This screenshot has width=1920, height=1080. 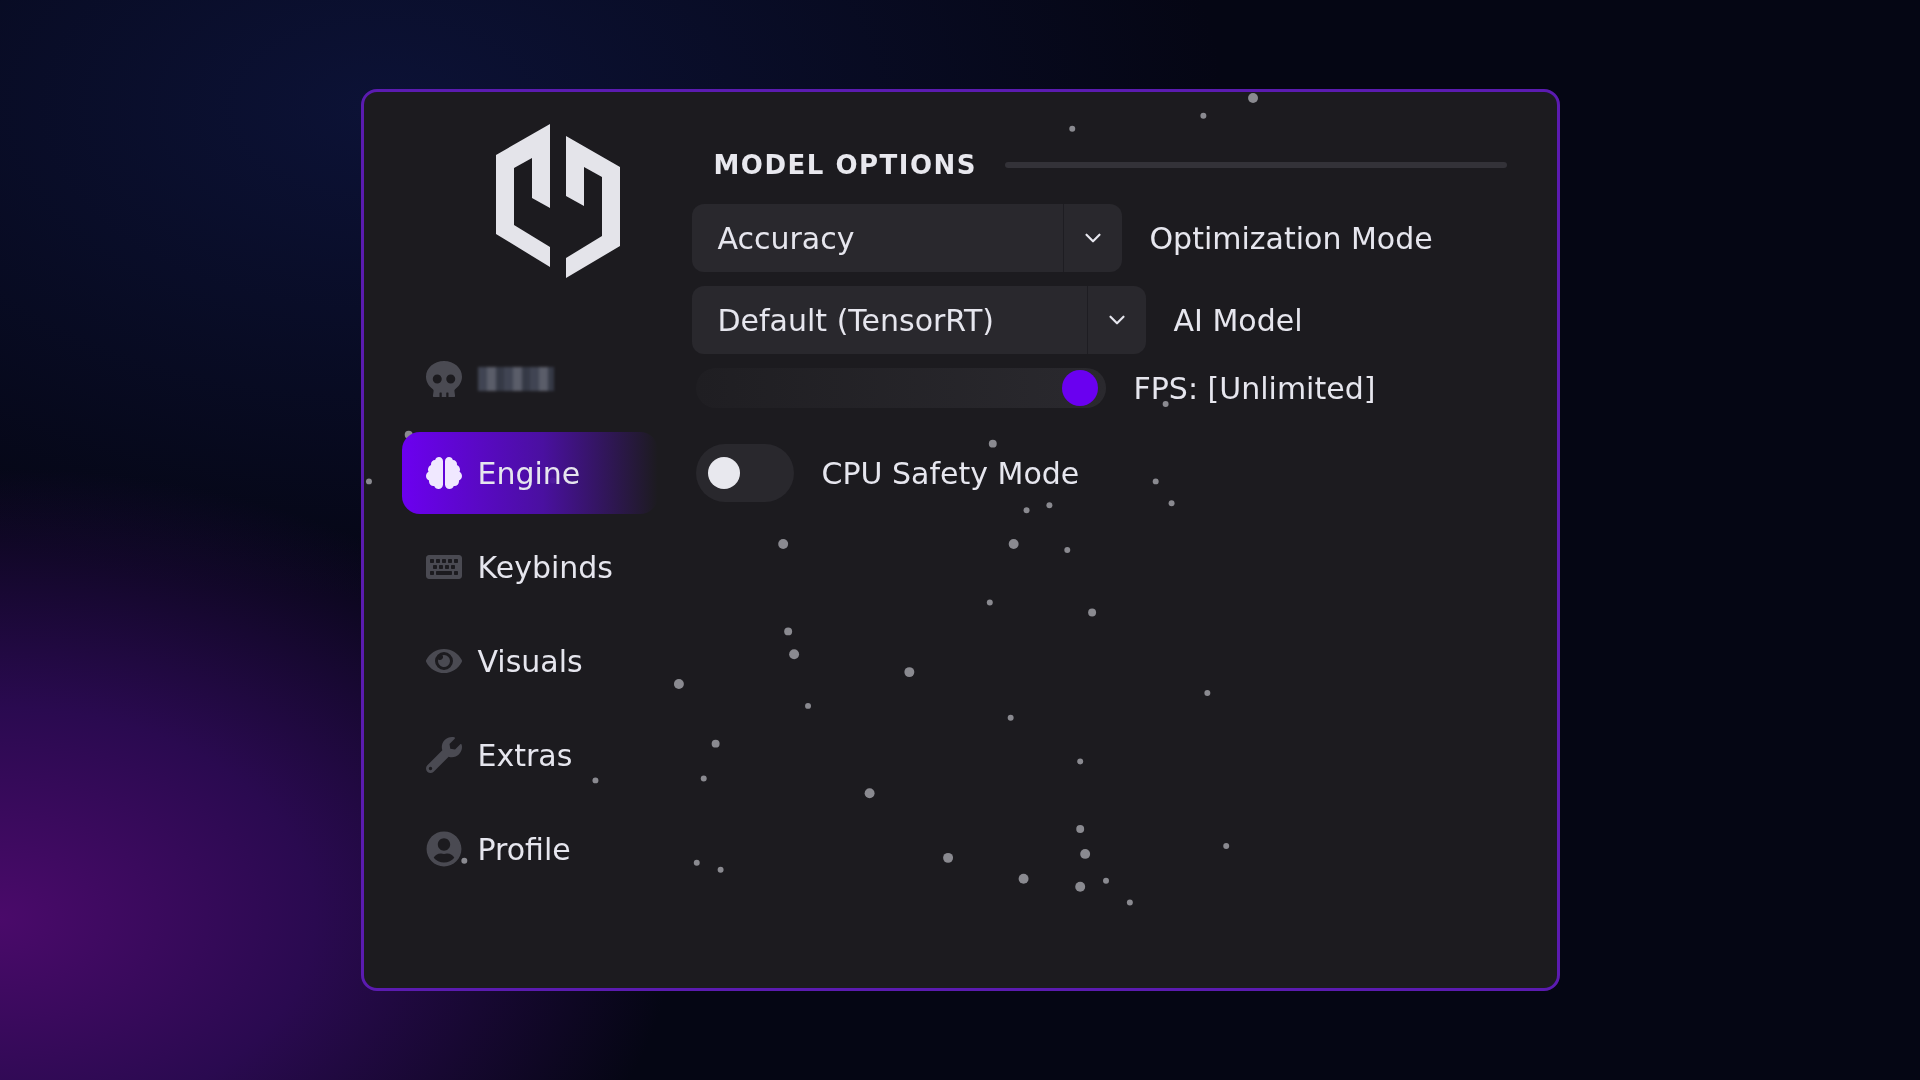 I want to click on brain-icon, so click(x=443, y=473).